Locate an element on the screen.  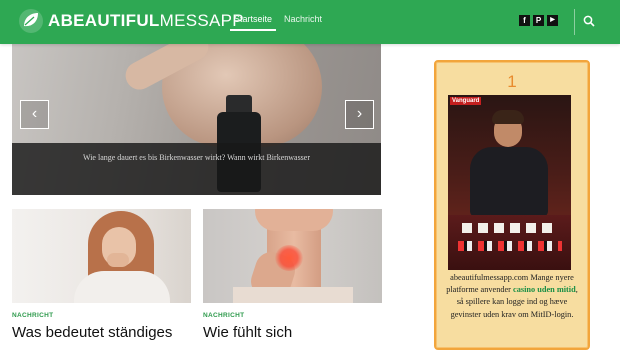
ad-number: 1 is located at coordinates (512, 81).